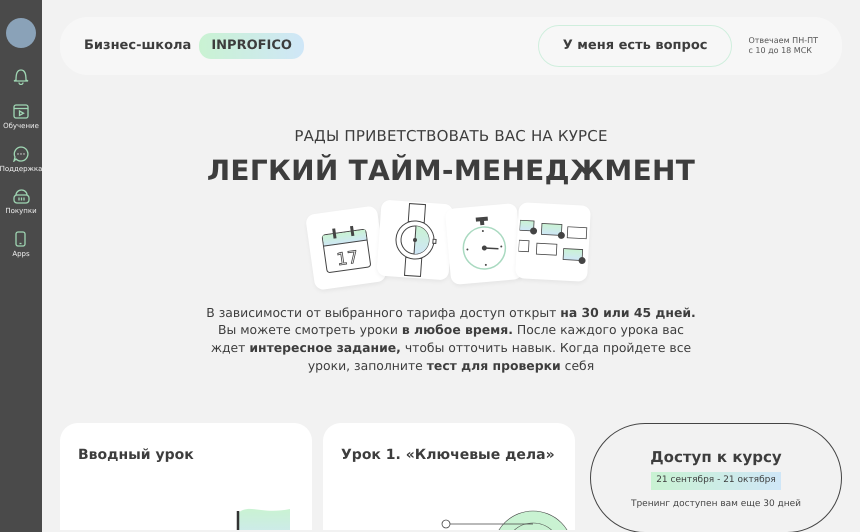 This screenshot has height=532, width=860. What do you see at coordinates (448, 456) in the screenshot?
I see `lesson-title: Урок 1. «Ключевые дела»` at bounding box center [448, 456].